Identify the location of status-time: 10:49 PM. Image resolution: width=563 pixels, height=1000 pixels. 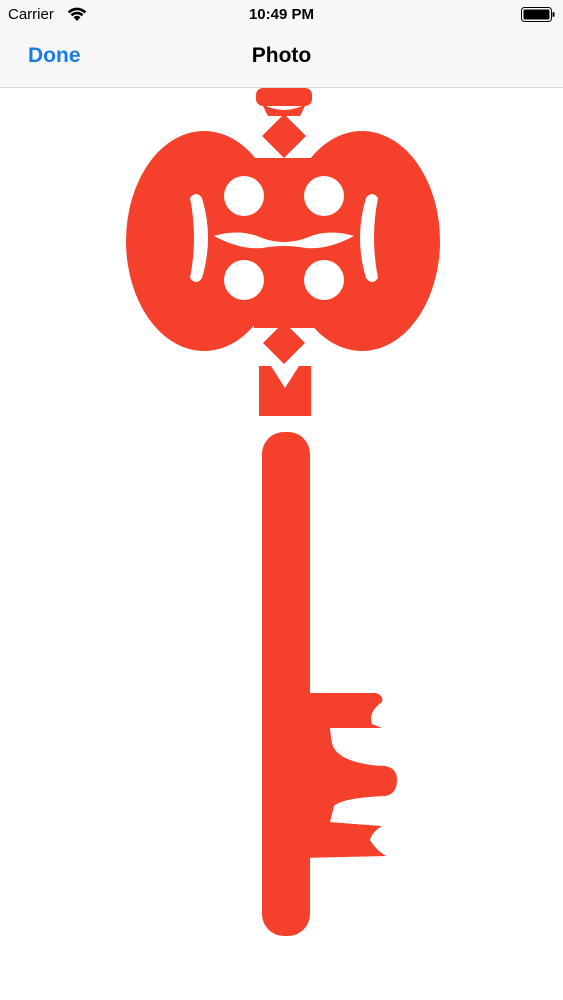
(281, 14).